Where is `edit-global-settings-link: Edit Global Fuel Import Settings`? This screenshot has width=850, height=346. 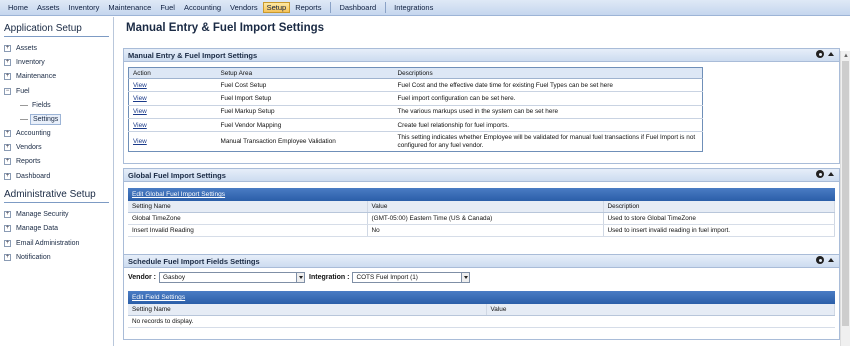 edit-global-settings-link: Edit Global Fuel Import Settings is located at coordinates (178, 194).